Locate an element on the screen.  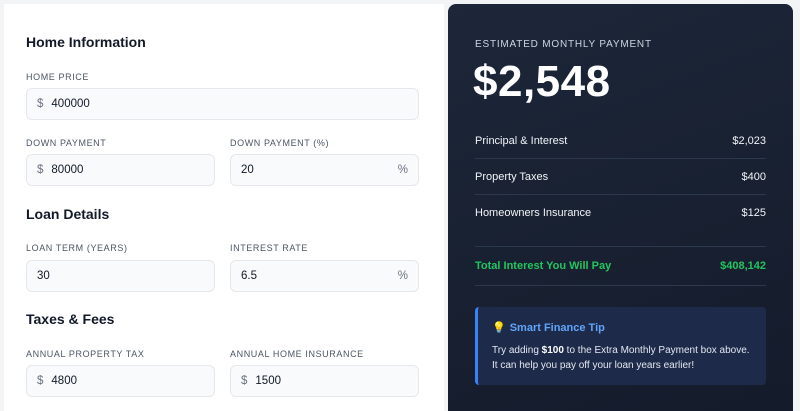
interest-rate-label: INTEREST RATE is located at coordinates (269, 248).